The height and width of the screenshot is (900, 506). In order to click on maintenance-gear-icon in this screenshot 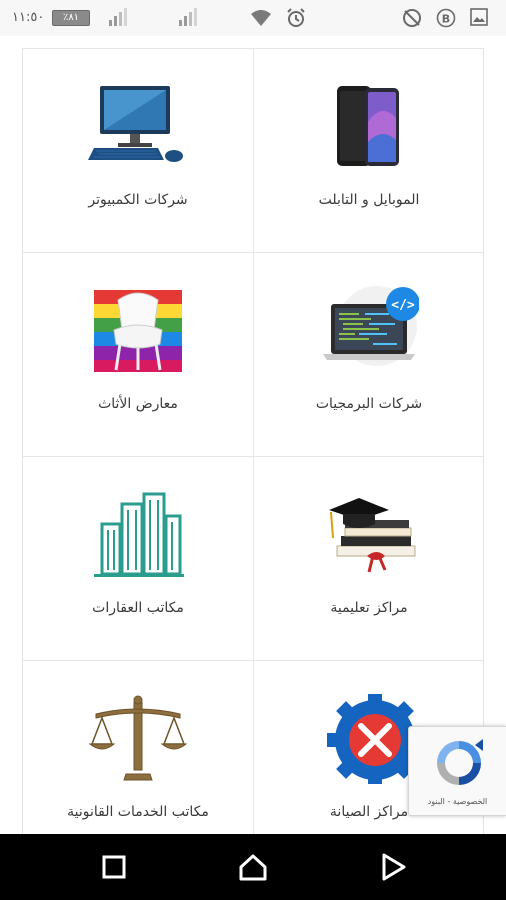, I will do `click(371, 740)`.